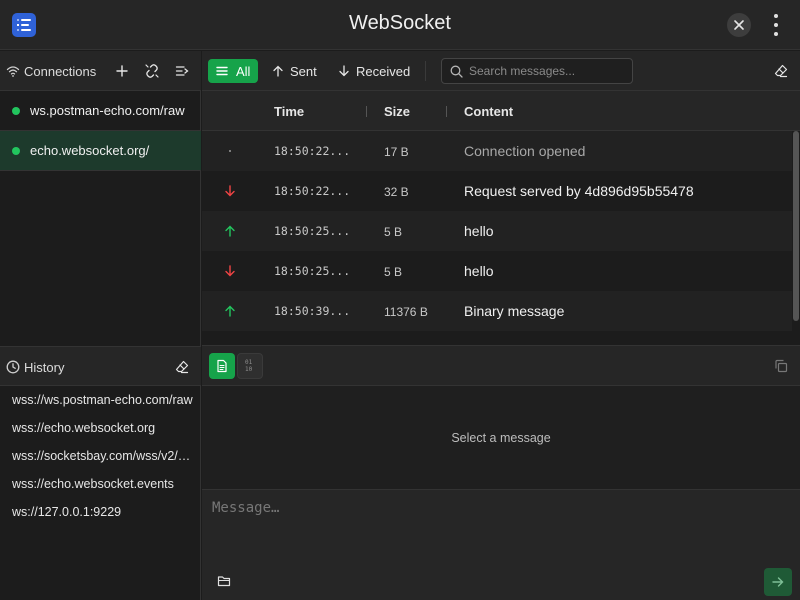  What do you see at coordinates (103, 456) in the screenshot?
I see `history-item: wss://socketsbay.com/wss/v2/1/demo/` at bounding box center [103, 456].